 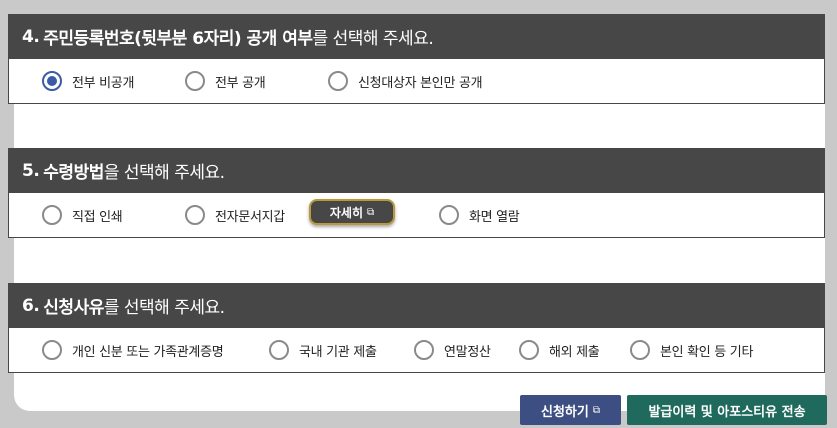 I want to click on option-e-wallet: 전자문서지갑, so click(x=235, y=215).